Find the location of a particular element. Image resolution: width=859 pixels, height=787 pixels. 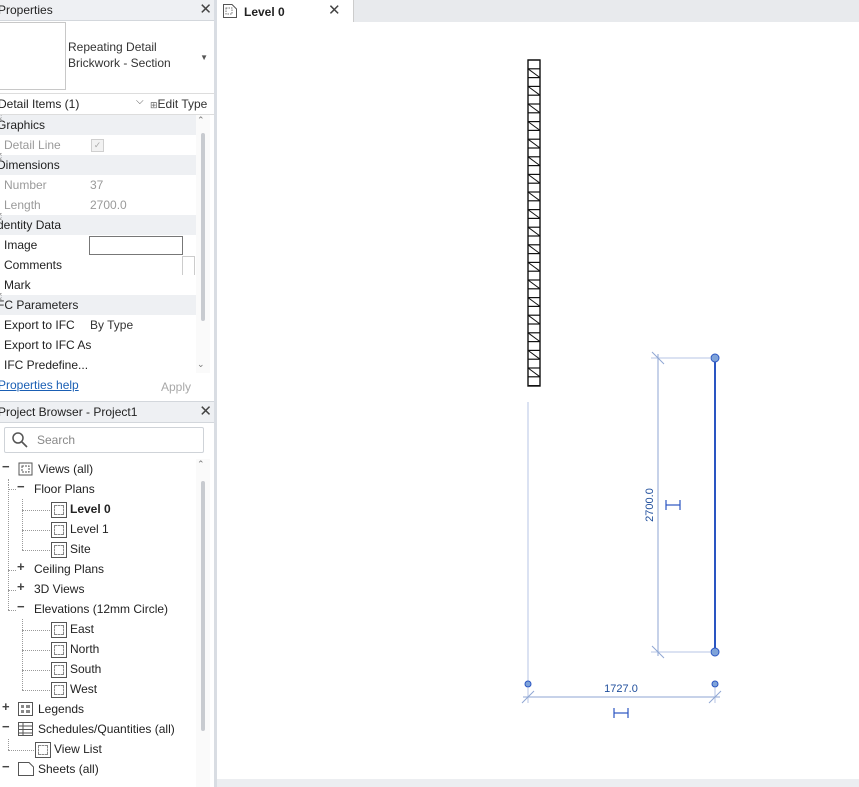

tree-south: South is located at coordinates (85, 669).